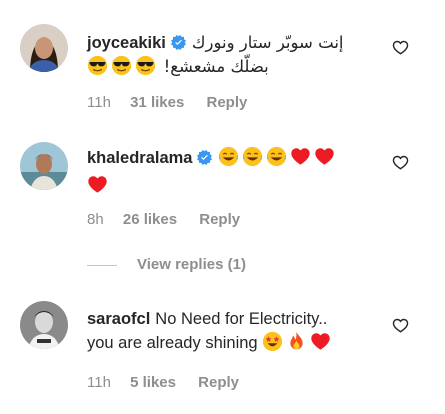 This screenshot has width=445, height=414. Describe the element at coordinates (172, 343) in the screenshot. I see `comment-text-line2: you are already shining` at that location.